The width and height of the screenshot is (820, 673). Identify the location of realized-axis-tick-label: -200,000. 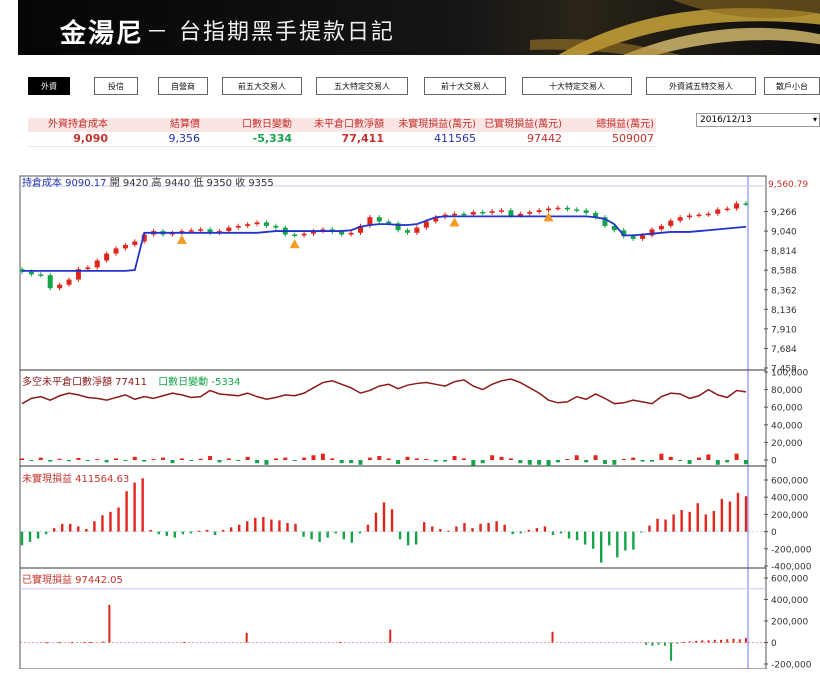
(791, 665).